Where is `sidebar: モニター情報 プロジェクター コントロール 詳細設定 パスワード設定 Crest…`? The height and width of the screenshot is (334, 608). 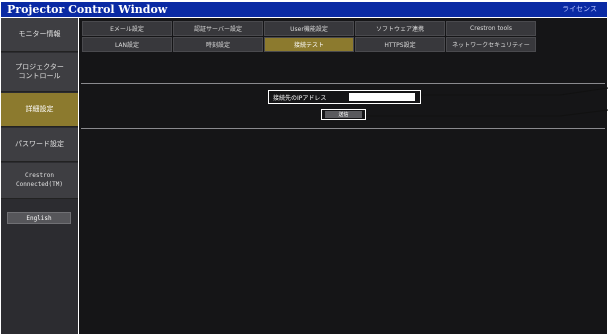 sidebar: モニター情報 プロジェクター コントロール 詳細設定 パスワード設定 Crest… is located at coordinates (39, 176).